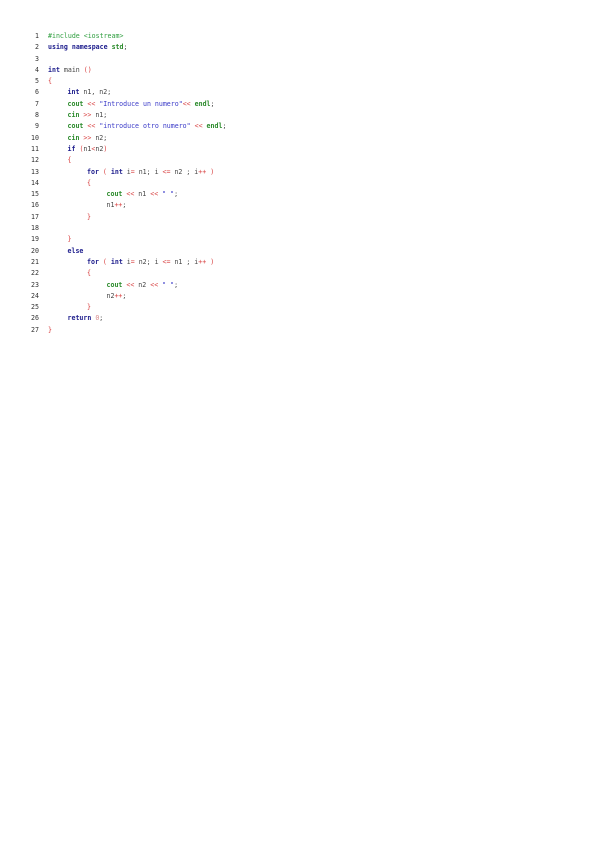 The image size is (599, 848). I want to click on line-code: cout << "Introduce un numero"<< endl;, so click(141, 104).